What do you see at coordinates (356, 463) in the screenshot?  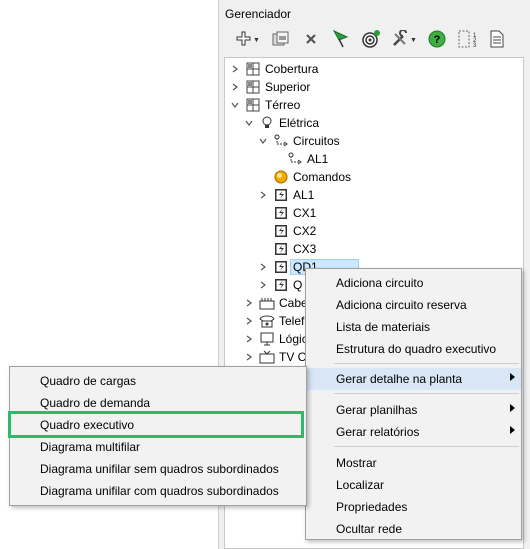 I see `menu-item-label: Mostrar` at bounding box center [356, 463].